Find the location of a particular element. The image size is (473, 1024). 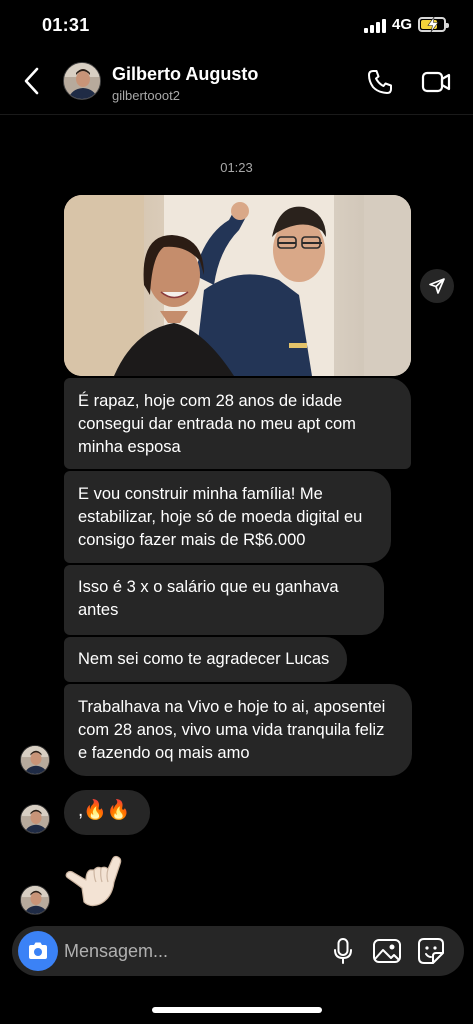

call-me-hand-emoji is located at coordinates (95, 883).